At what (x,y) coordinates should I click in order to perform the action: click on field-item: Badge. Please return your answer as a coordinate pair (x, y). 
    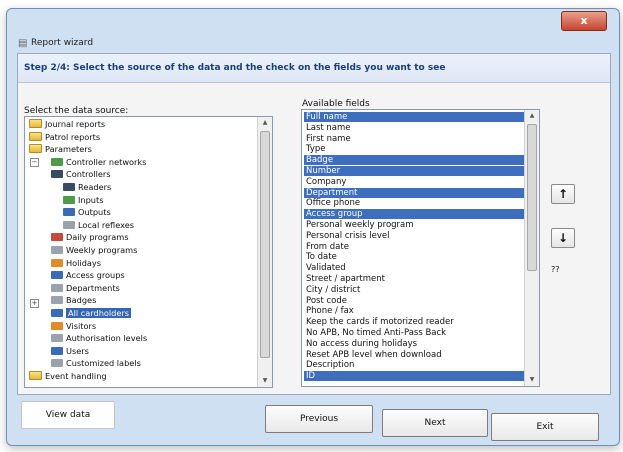
    Looking at the image, I should click on (414, 160).